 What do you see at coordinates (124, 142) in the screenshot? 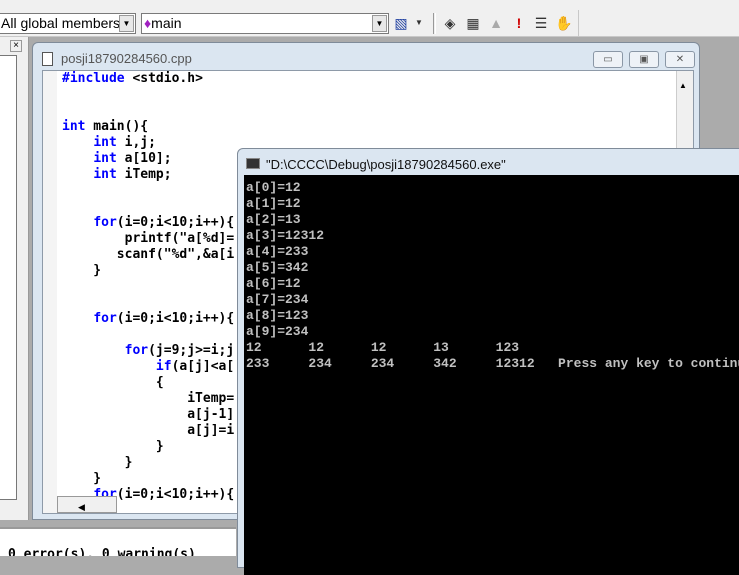
I see `code-line: int i,j;` at bounding box center [124, 142].